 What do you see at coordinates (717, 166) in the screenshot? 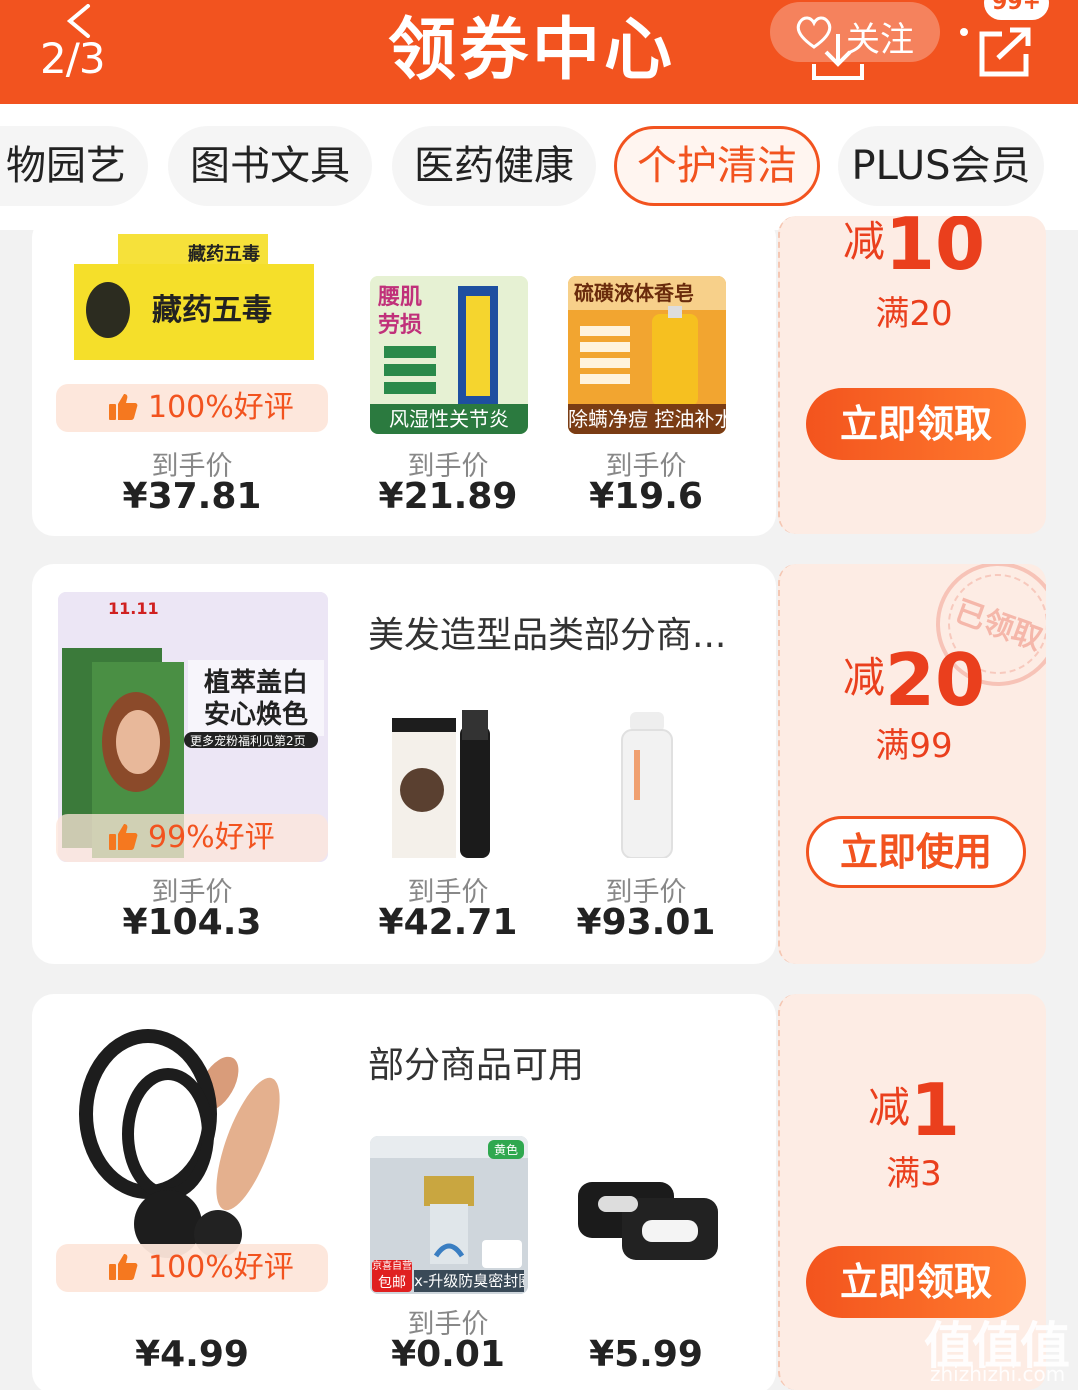
I see `tab-personal-care: 个护清洁` at bounding box center [717, 166].